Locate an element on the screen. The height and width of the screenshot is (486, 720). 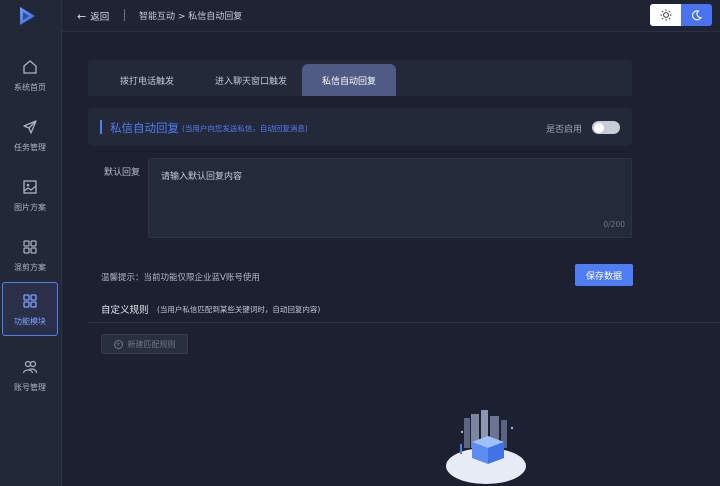
dark-theme-button is located at coordinates (696, 15).